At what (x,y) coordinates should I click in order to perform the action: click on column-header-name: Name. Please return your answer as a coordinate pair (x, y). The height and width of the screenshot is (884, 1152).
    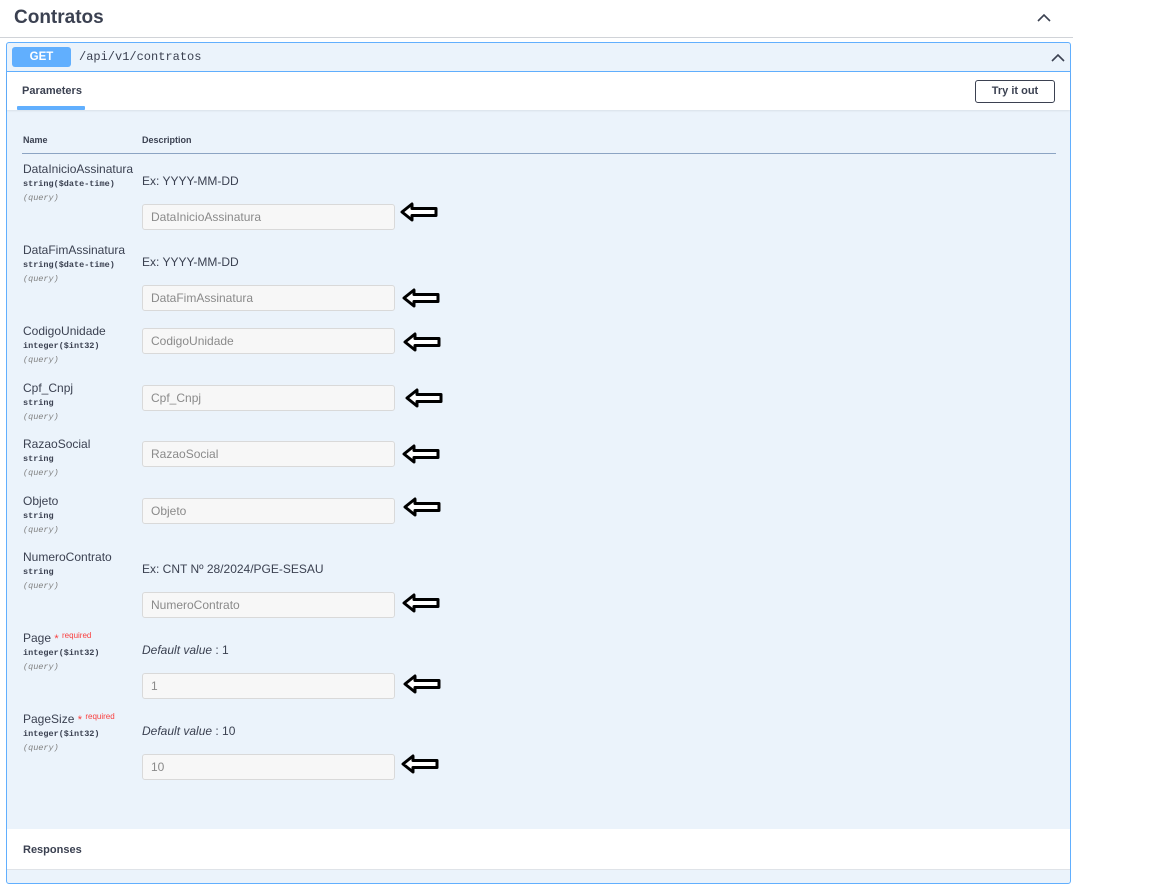
    Looking at the image, I should click on (35, 140).